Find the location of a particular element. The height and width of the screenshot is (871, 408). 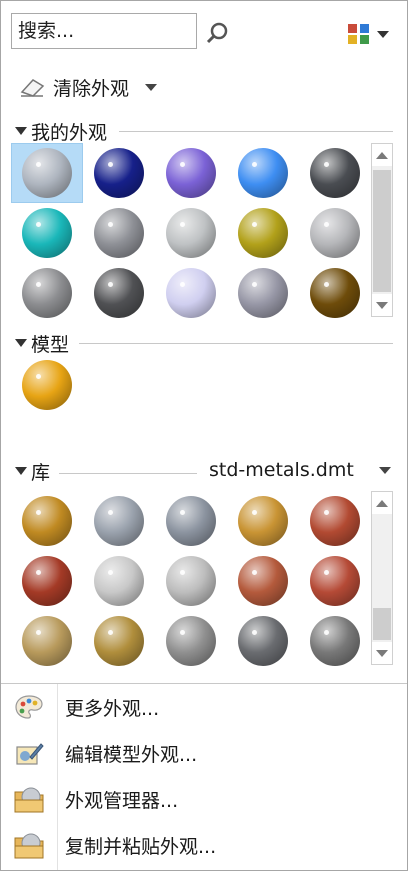

eraser-icon is located at coordinates (32, 88).